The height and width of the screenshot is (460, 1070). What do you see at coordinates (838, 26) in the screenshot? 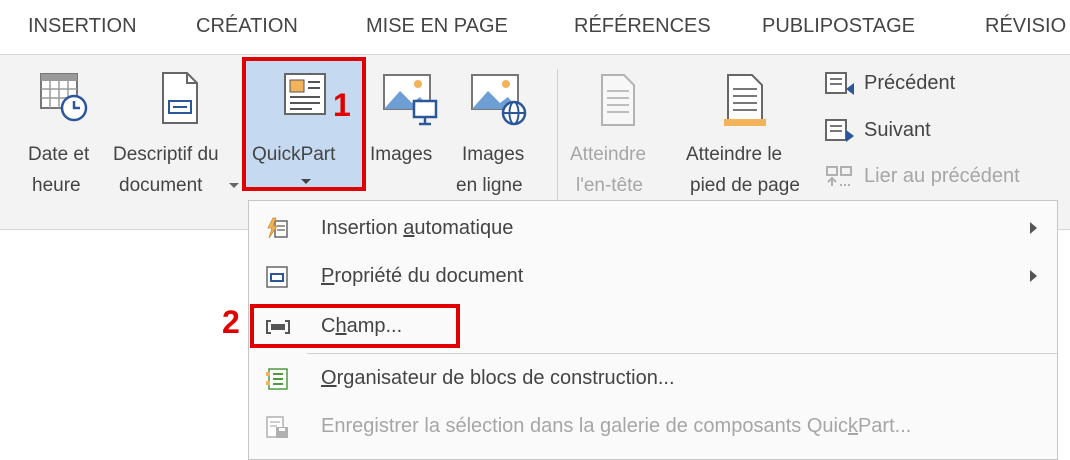
I see `tab-publipostage: PUBLIPOSTAGE` at bounding box center [838, 26].